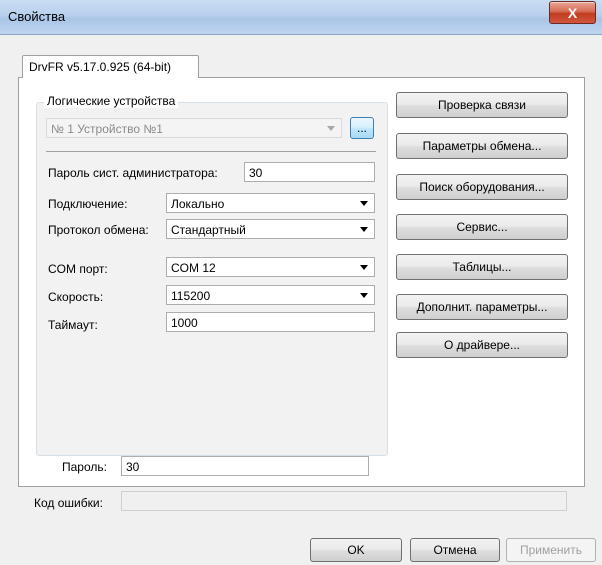  Describe the element at coordinates (98, 230) in the screenshot. I see `protocol-label: Протокол обмена:` at that location.